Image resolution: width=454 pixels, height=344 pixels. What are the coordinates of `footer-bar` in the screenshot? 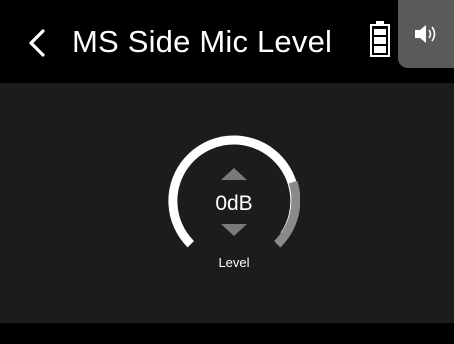 It's located at (227, 333).